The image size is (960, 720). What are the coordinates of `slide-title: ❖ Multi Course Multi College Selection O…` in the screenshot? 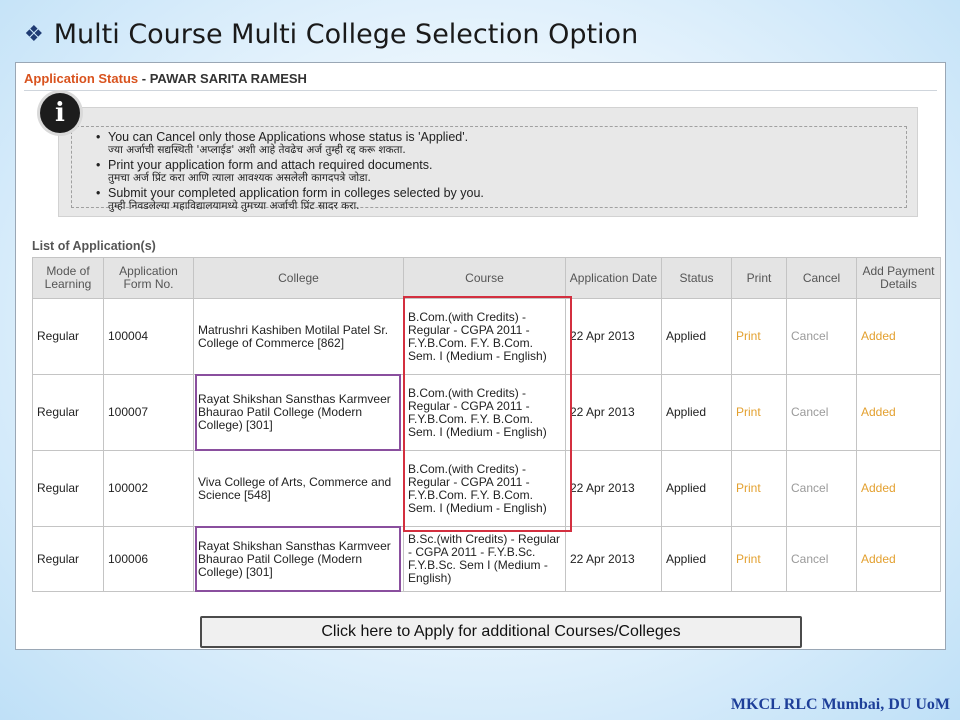 It's located at (331, 34).